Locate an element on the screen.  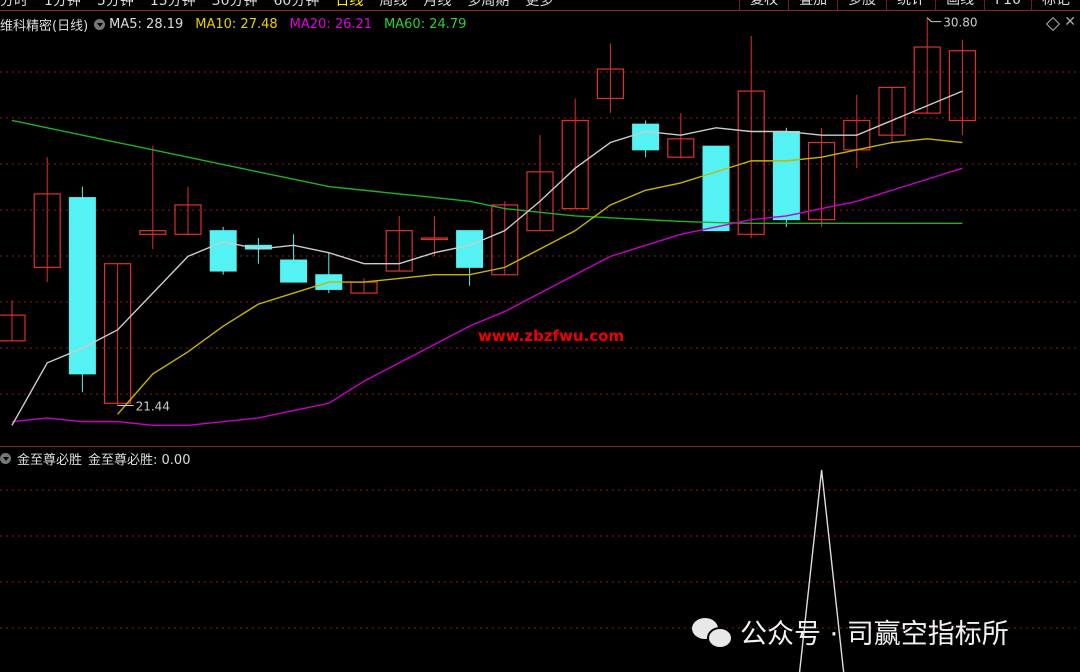
footer-watermark: 公众号 · 司赢空指标所 is located at coordinates (850, 631).